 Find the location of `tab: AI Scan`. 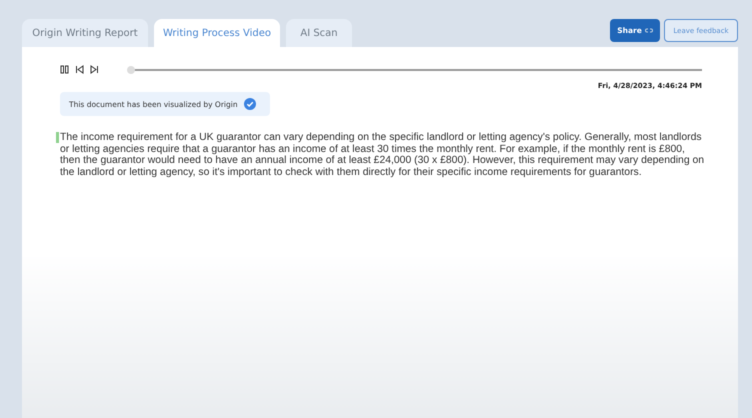

tab: AI Scan is located at coordinates (319, 33).